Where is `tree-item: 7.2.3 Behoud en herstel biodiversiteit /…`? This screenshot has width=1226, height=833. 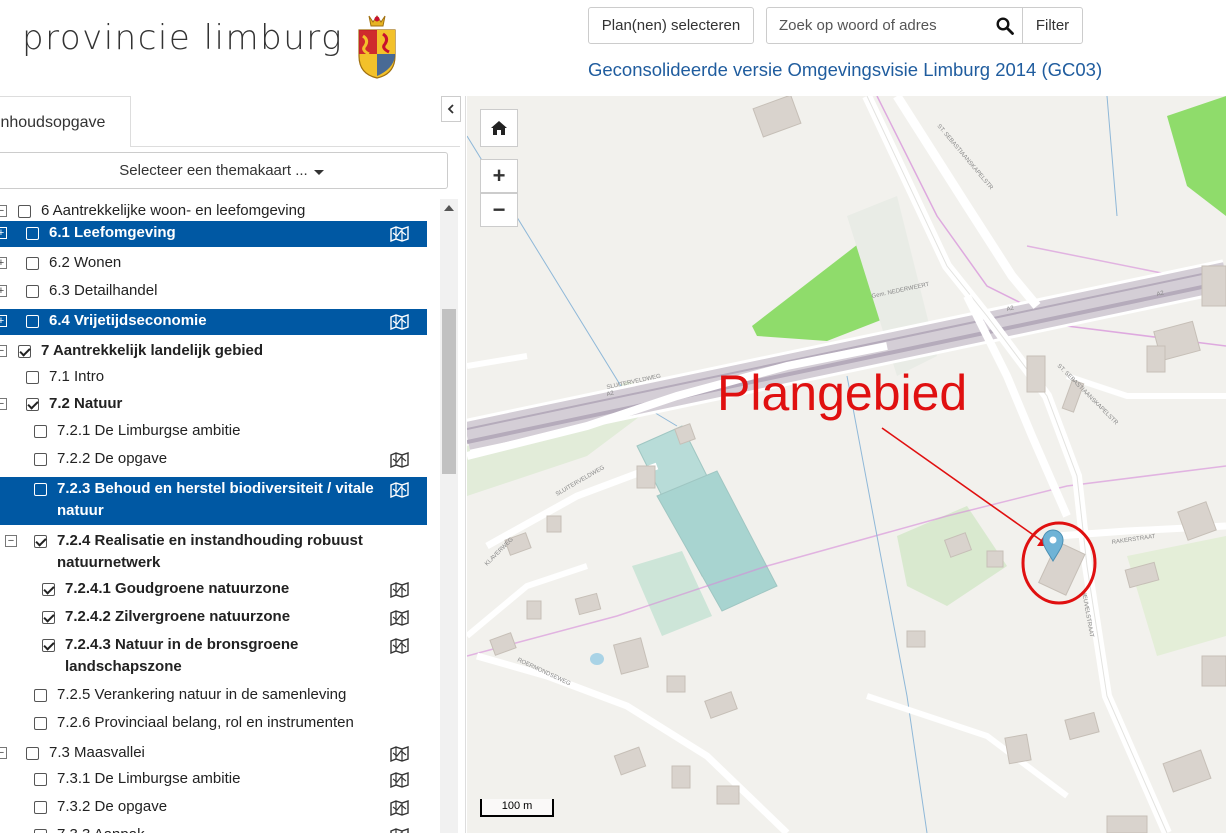 tree-item: 7.2.3 Behoud en herstel biodiversiteit /… is located at coordinates (213, 501).